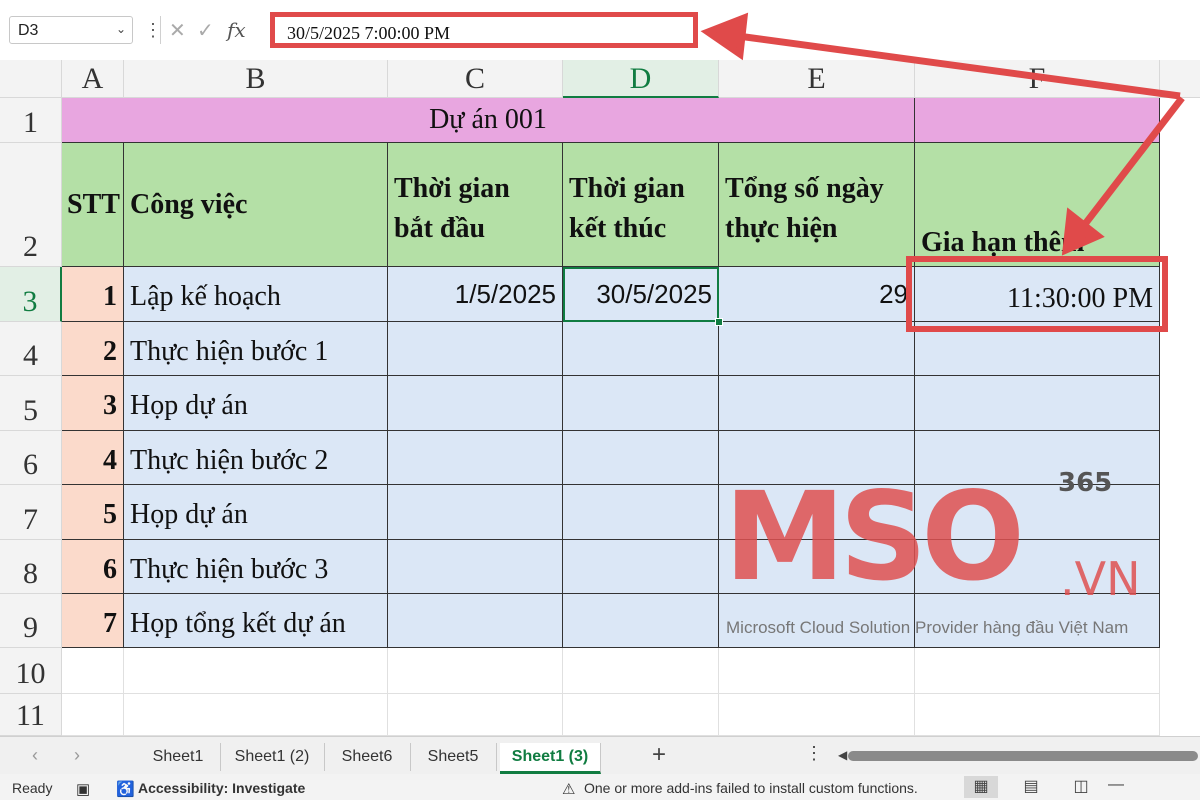 This screenshot has width=1200, height=800. I want to click on tab-sheet1-2: Sheet1 (2), so click(272, 757).